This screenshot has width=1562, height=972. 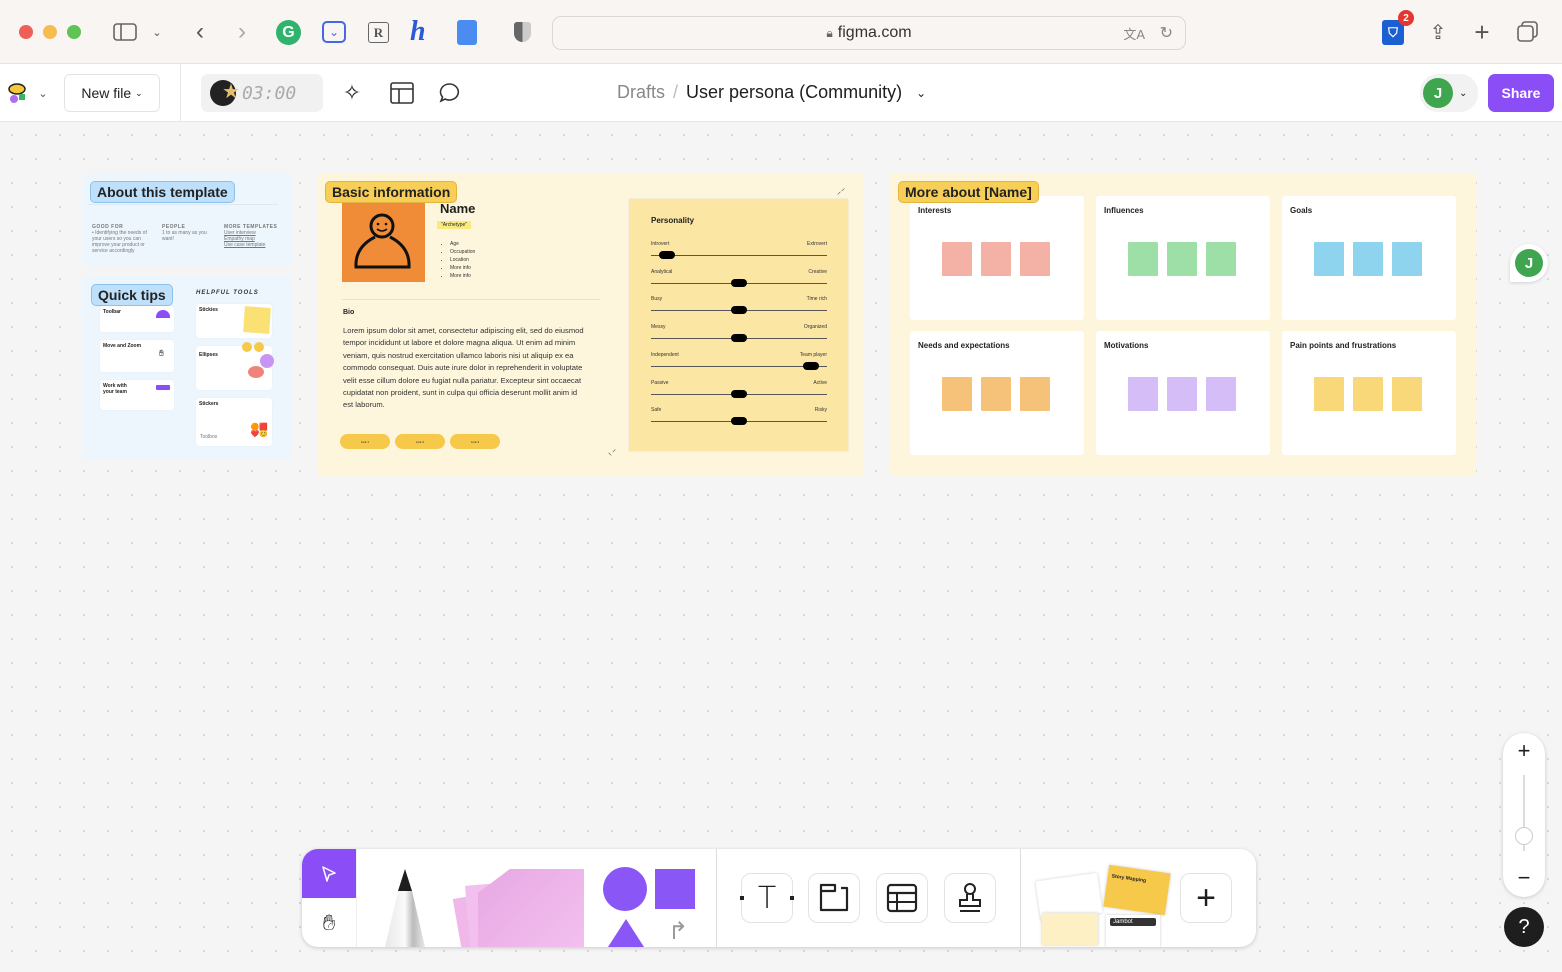 What do you see at coordinates (329, 922) in the screenshot?
I see `hand-tool-button: ✋︎` at bounding box center [329, 922].